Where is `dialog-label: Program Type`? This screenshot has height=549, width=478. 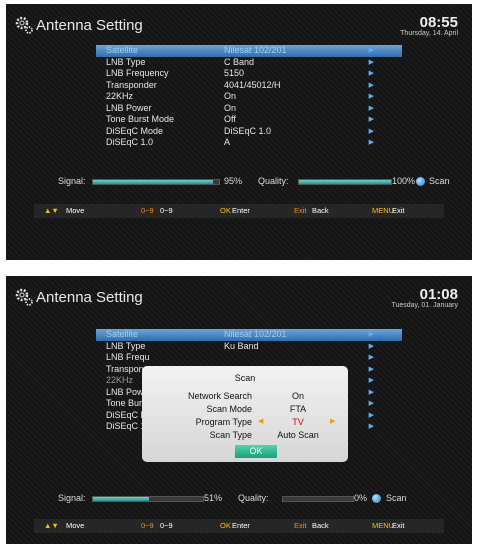 dialog-label: Program Type is located at coordinates (223, 422).